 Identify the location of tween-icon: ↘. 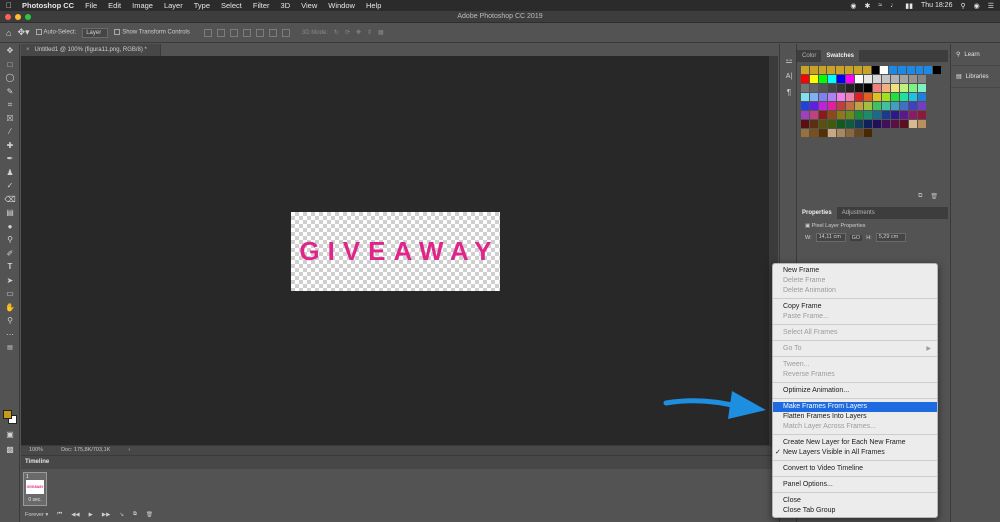
(121, 515).